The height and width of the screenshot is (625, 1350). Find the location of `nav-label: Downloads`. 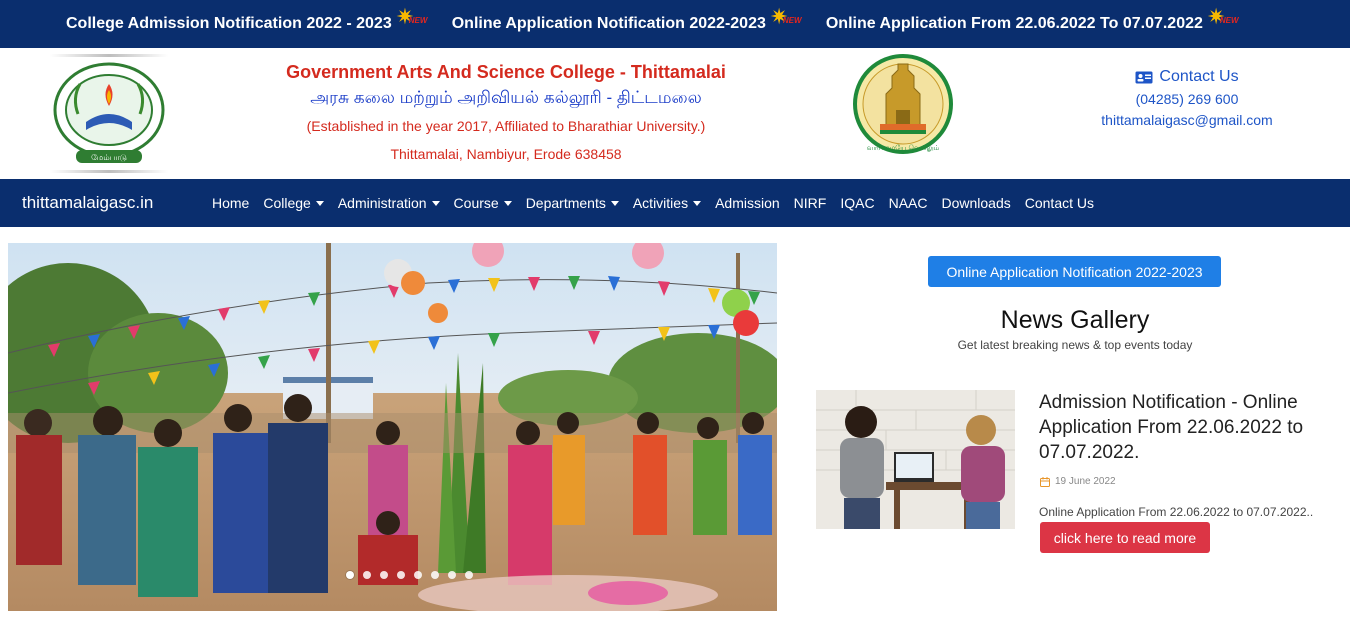

nav-label: Downloads is located at coordinates (976, 203).